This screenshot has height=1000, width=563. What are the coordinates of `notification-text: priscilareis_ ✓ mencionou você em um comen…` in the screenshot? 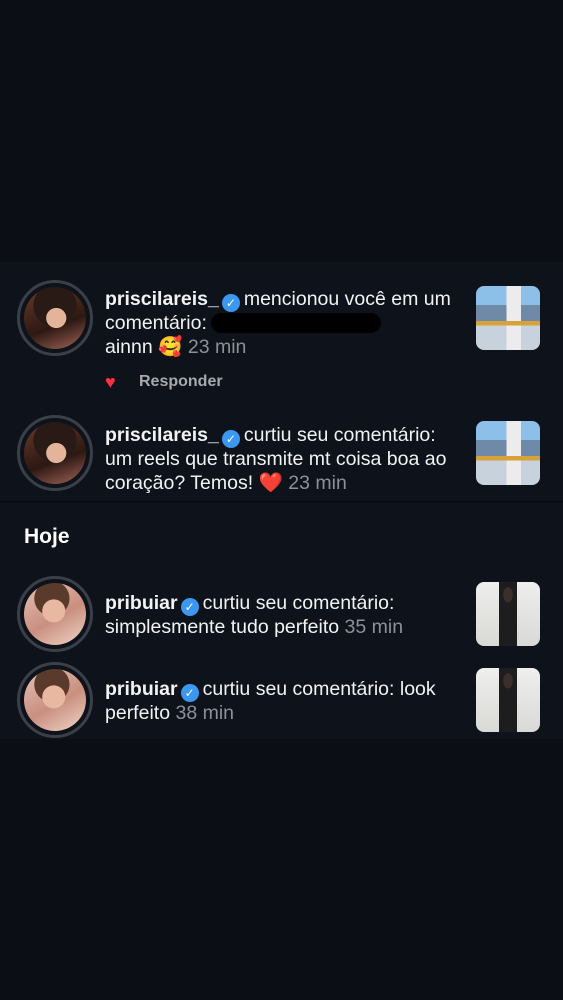 It's located at (285, 323).